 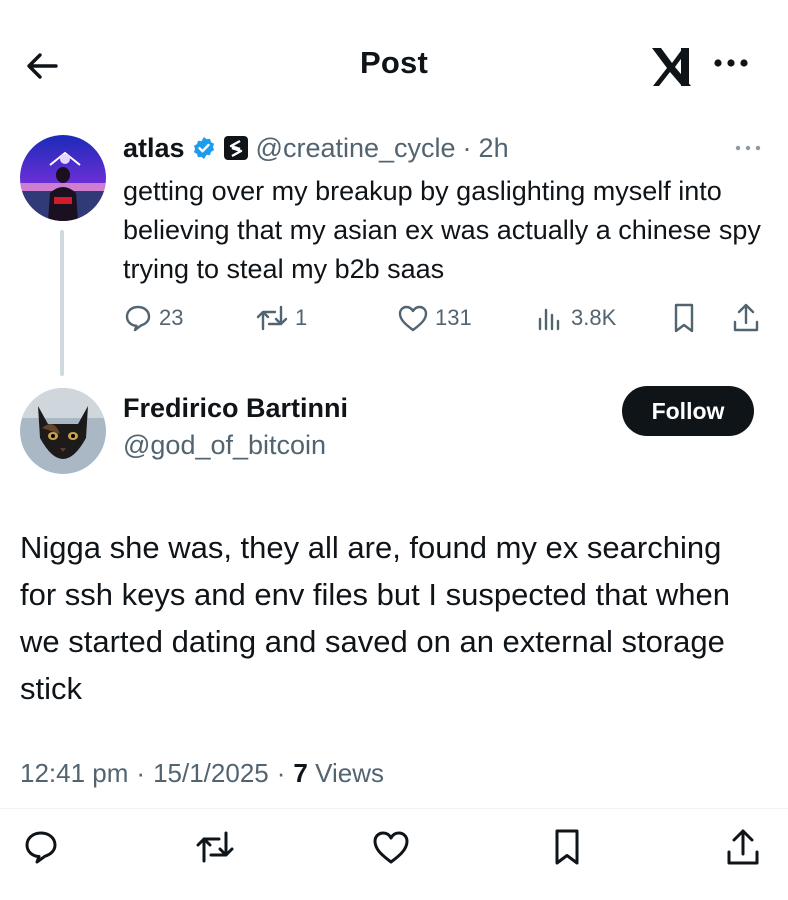 I want to click on reply-button, so click(x=41, y=847).